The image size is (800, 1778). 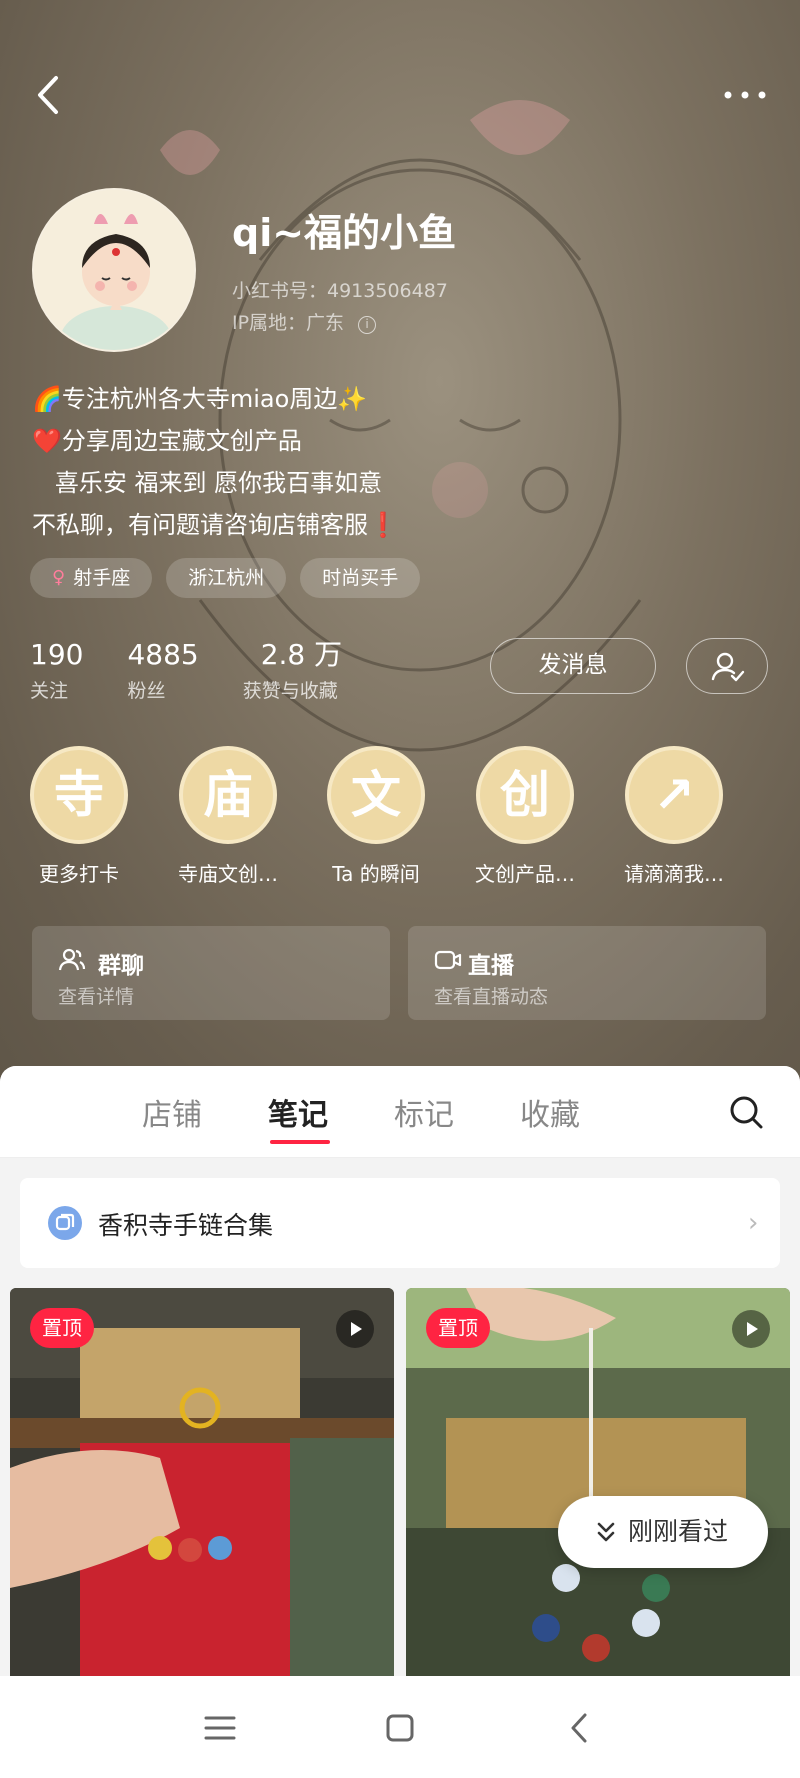 I want to click on group-chat-card: 群聊 查看详情, so click(x=211, y=973).